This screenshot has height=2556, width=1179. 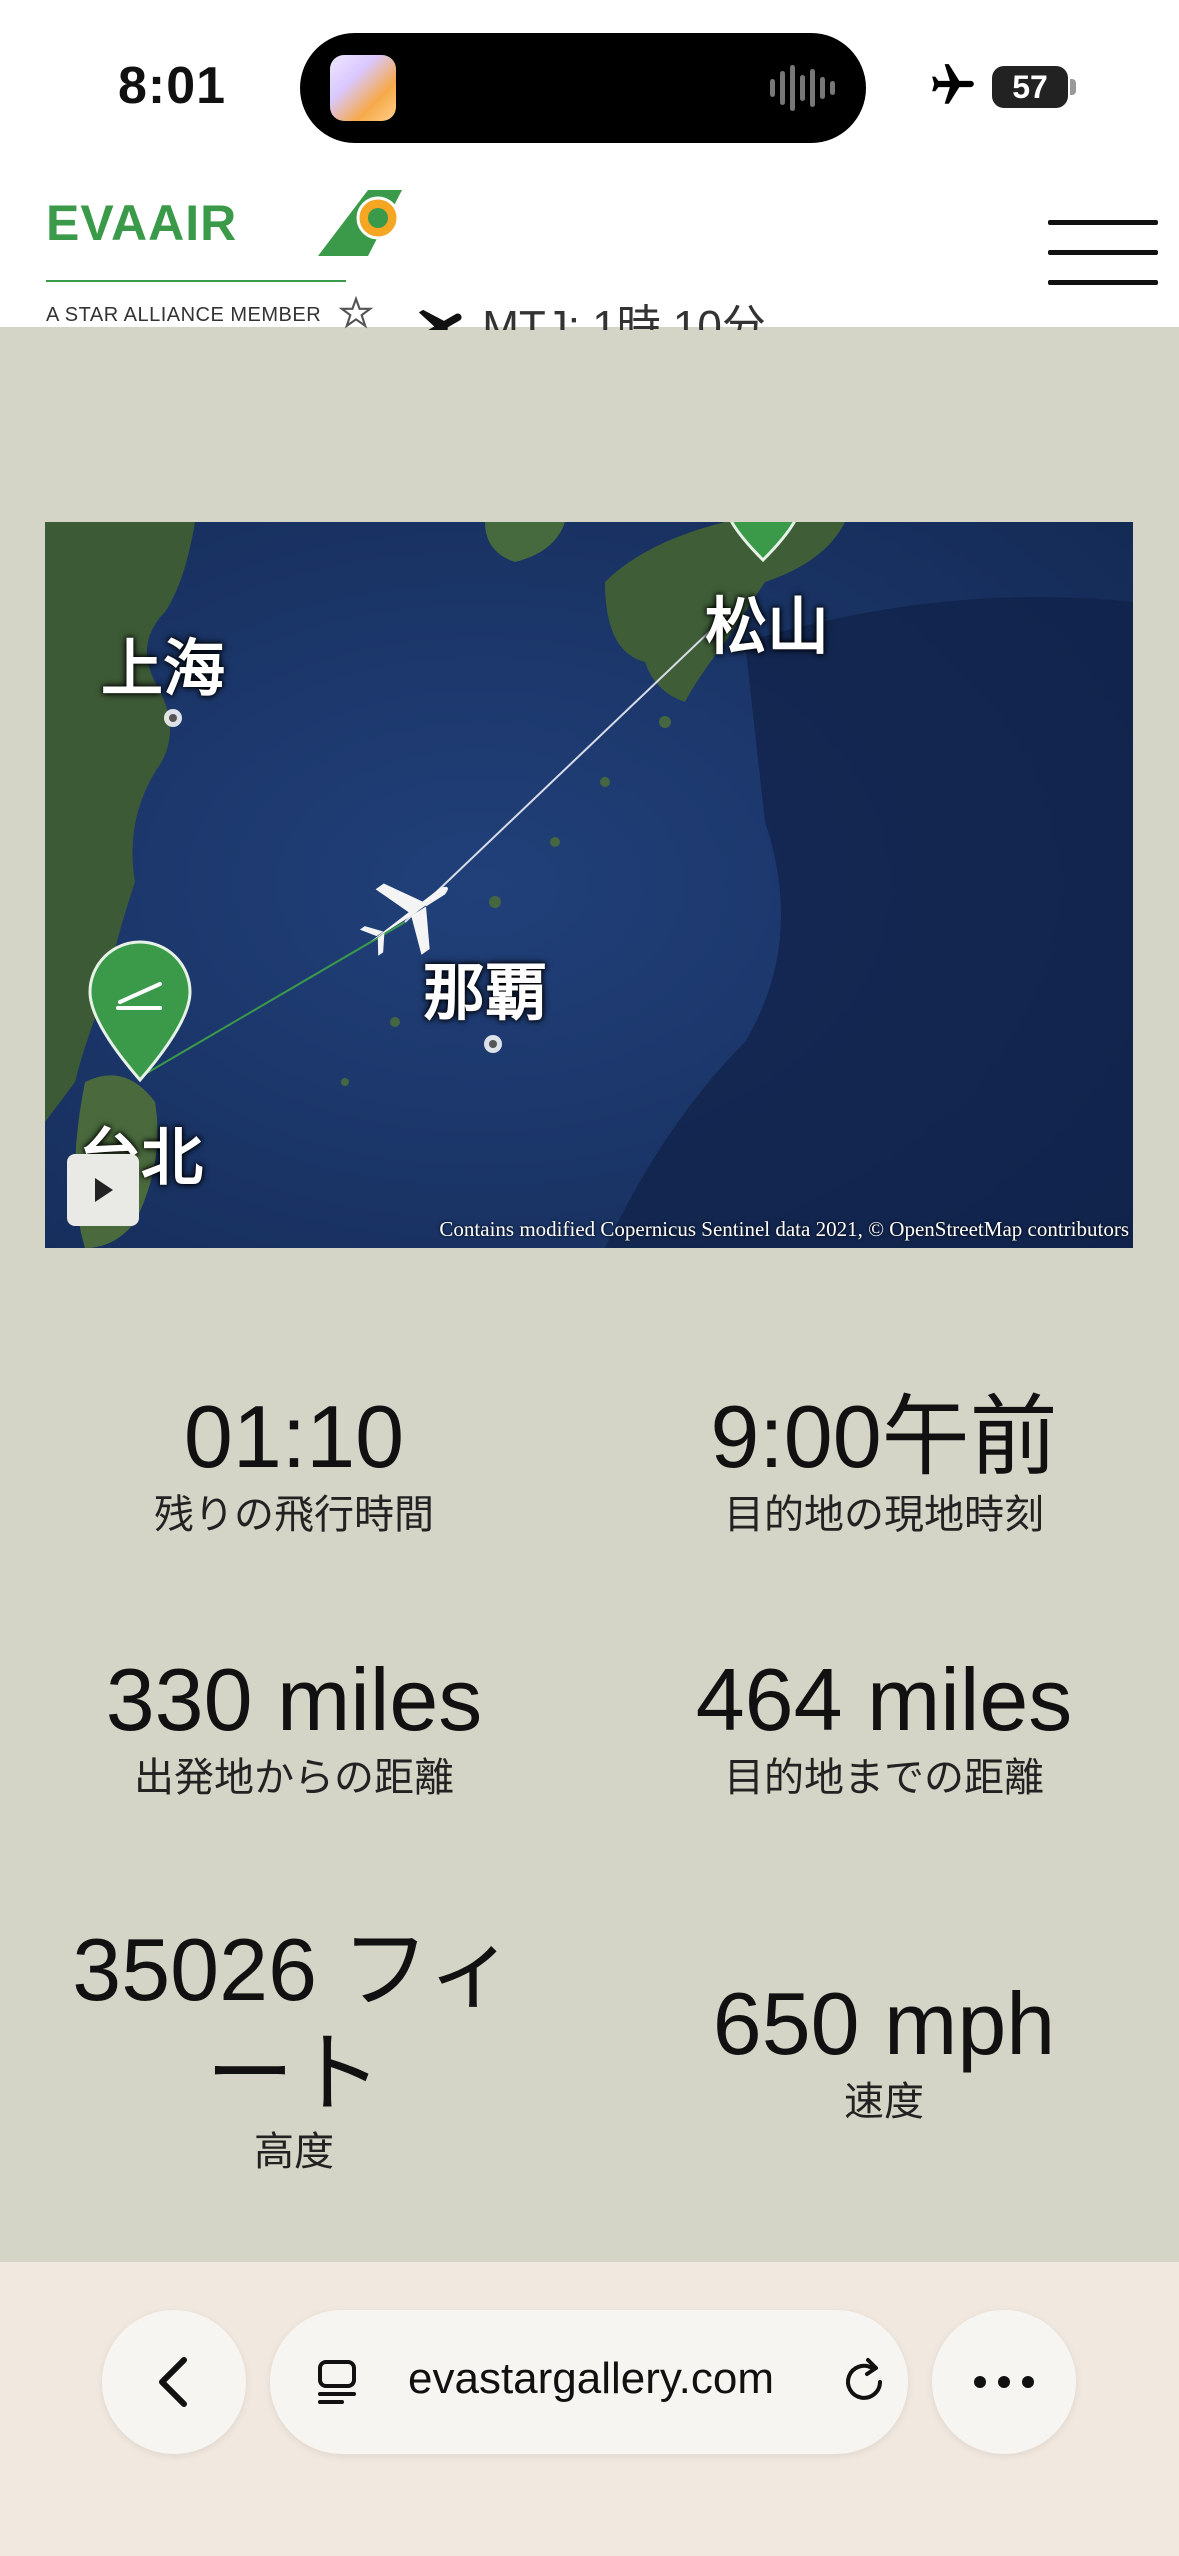 What do you see at coordinates (884, 1515) in the screenshot?
I see `stat-label: 目的地の現地時刻` at bounding box center [884, 1515].